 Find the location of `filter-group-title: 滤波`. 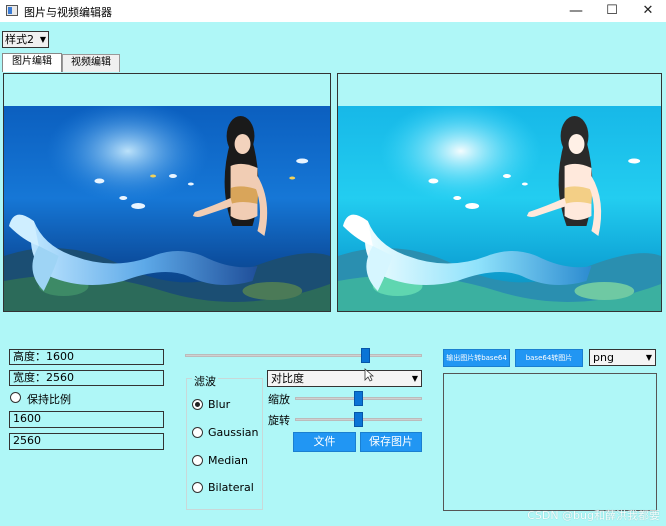

filter-group-title: 滤波 is located at coordinates (205, 381).